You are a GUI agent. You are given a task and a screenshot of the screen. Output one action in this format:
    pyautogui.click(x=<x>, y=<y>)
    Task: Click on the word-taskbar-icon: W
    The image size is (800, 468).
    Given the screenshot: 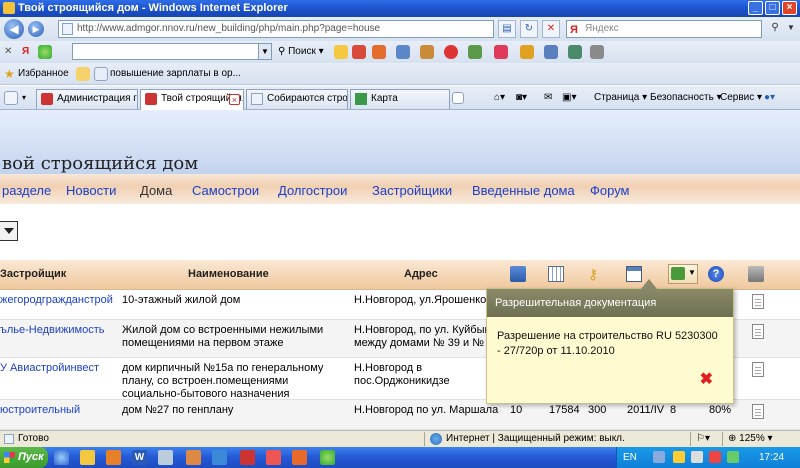 What is the action you would take?
    pyautogui.click(x=139, y=457)
    